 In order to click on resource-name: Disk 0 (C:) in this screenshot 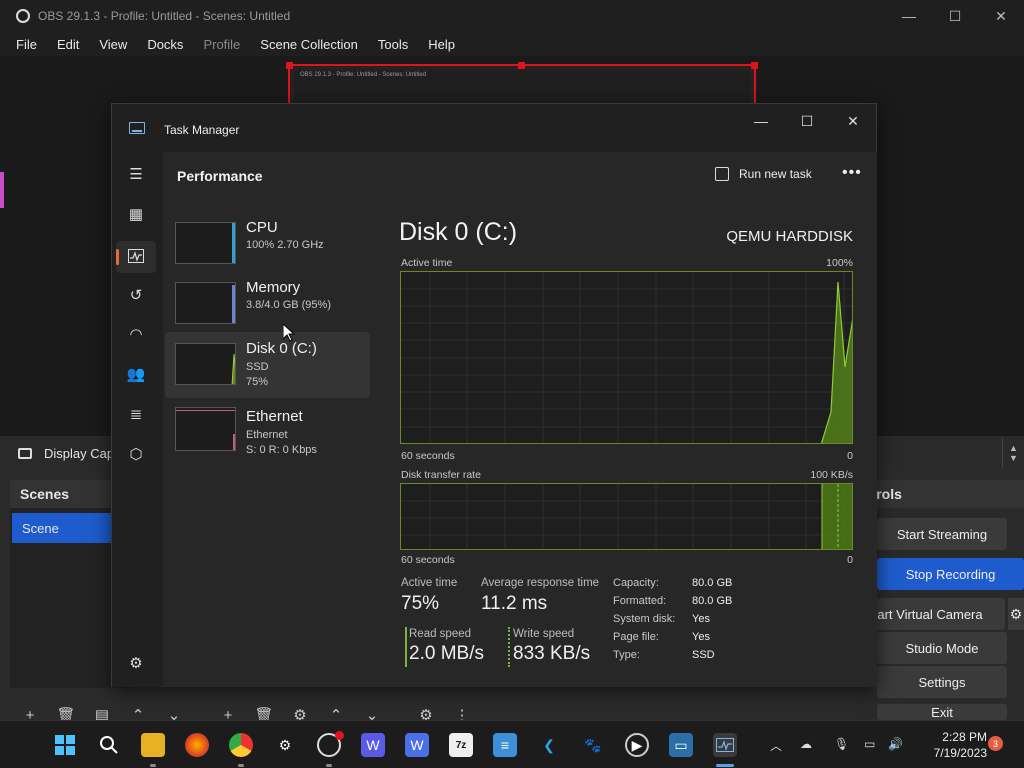, I will do `click(281, 348)`.